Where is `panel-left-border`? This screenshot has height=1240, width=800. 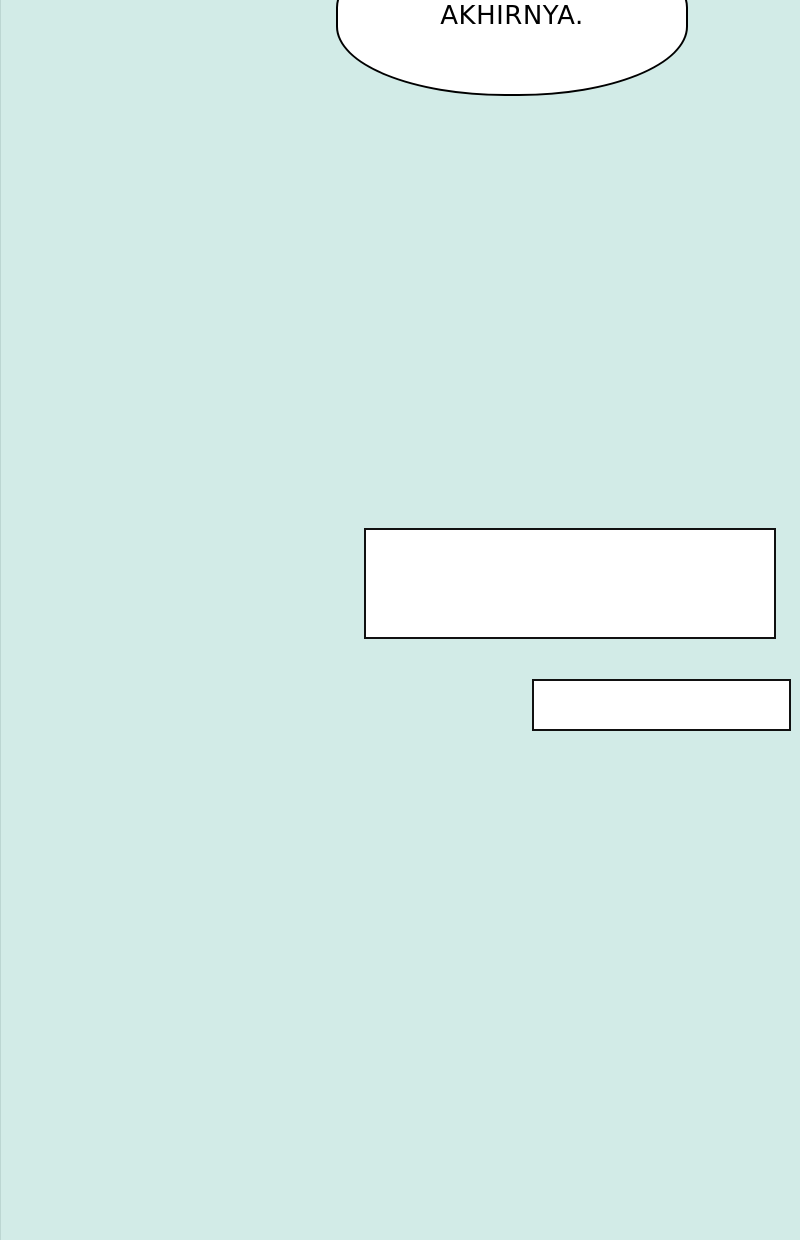 panel-left-border is located at coordinates (0, 620).